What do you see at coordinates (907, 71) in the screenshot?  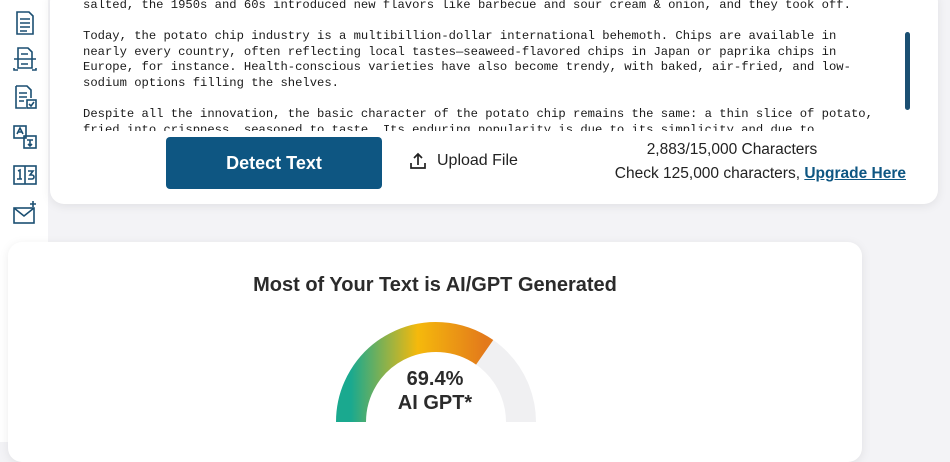 I see `editor-scrollbar` at bounding box center [907, 71].